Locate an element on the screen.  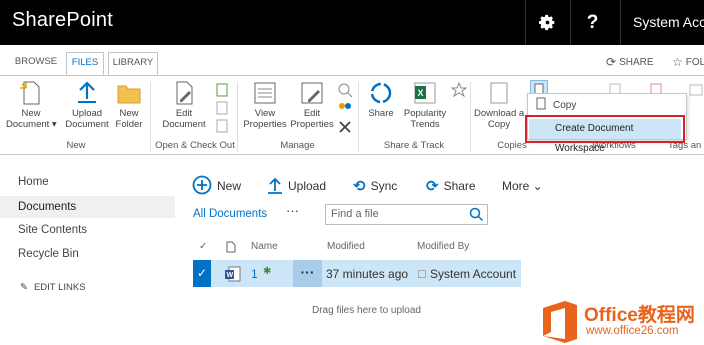
search-input: Find a file is located at coordinates (406, 214).